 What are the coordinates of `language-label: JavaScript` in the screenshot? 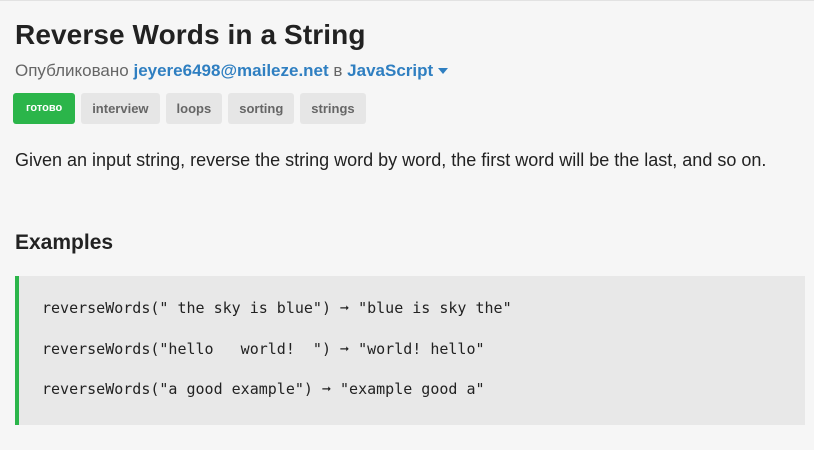 It's located at (390, 70).